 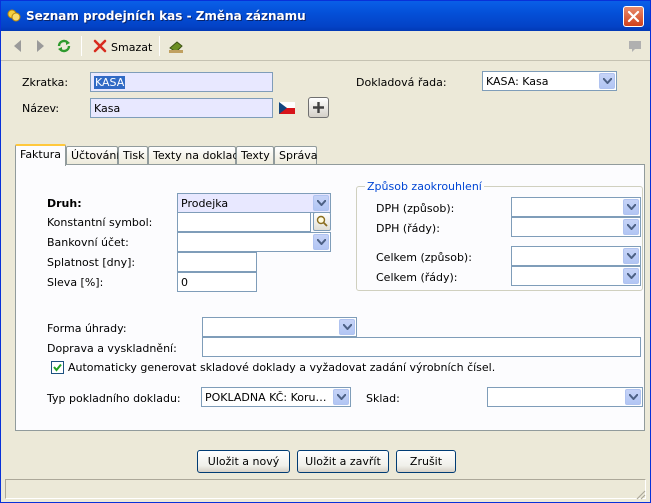 I want to click on delete-button: Smazat, so click(x=122, y=46).